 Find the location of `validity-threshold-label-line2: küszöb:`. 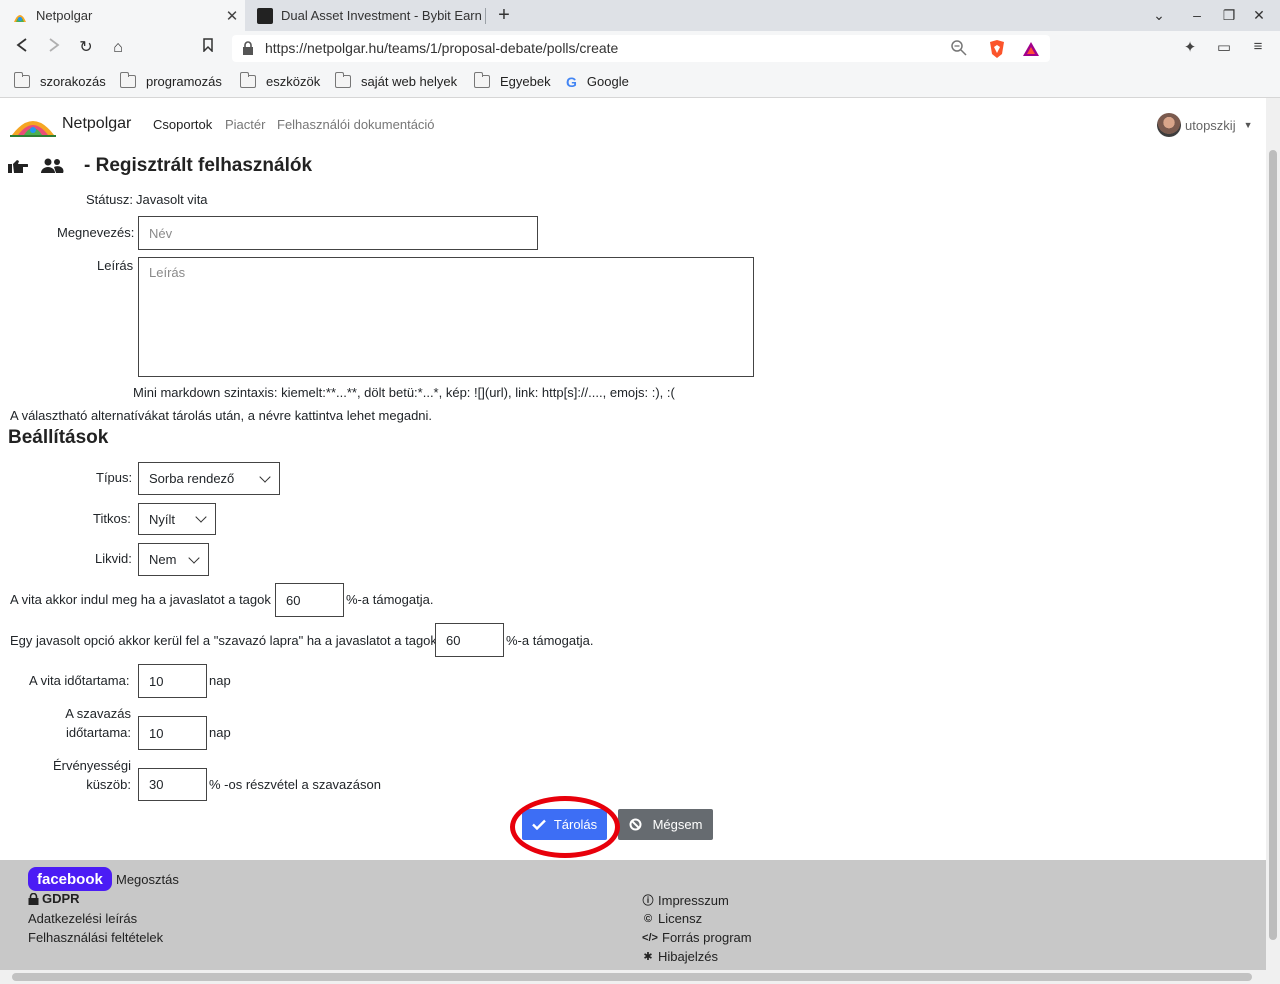

validity-threshold-label-line2: küszöb: is located at coordinates (108, 784).